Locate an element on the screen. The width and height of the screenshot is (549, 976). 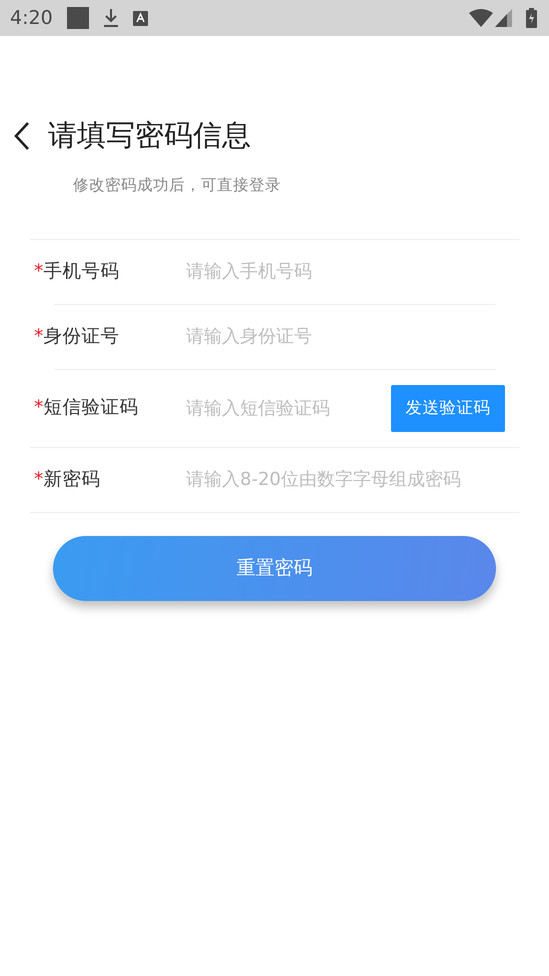
page-subtitle: 修改密码成功后，可直接登录 is located at coordinates (177, 185).